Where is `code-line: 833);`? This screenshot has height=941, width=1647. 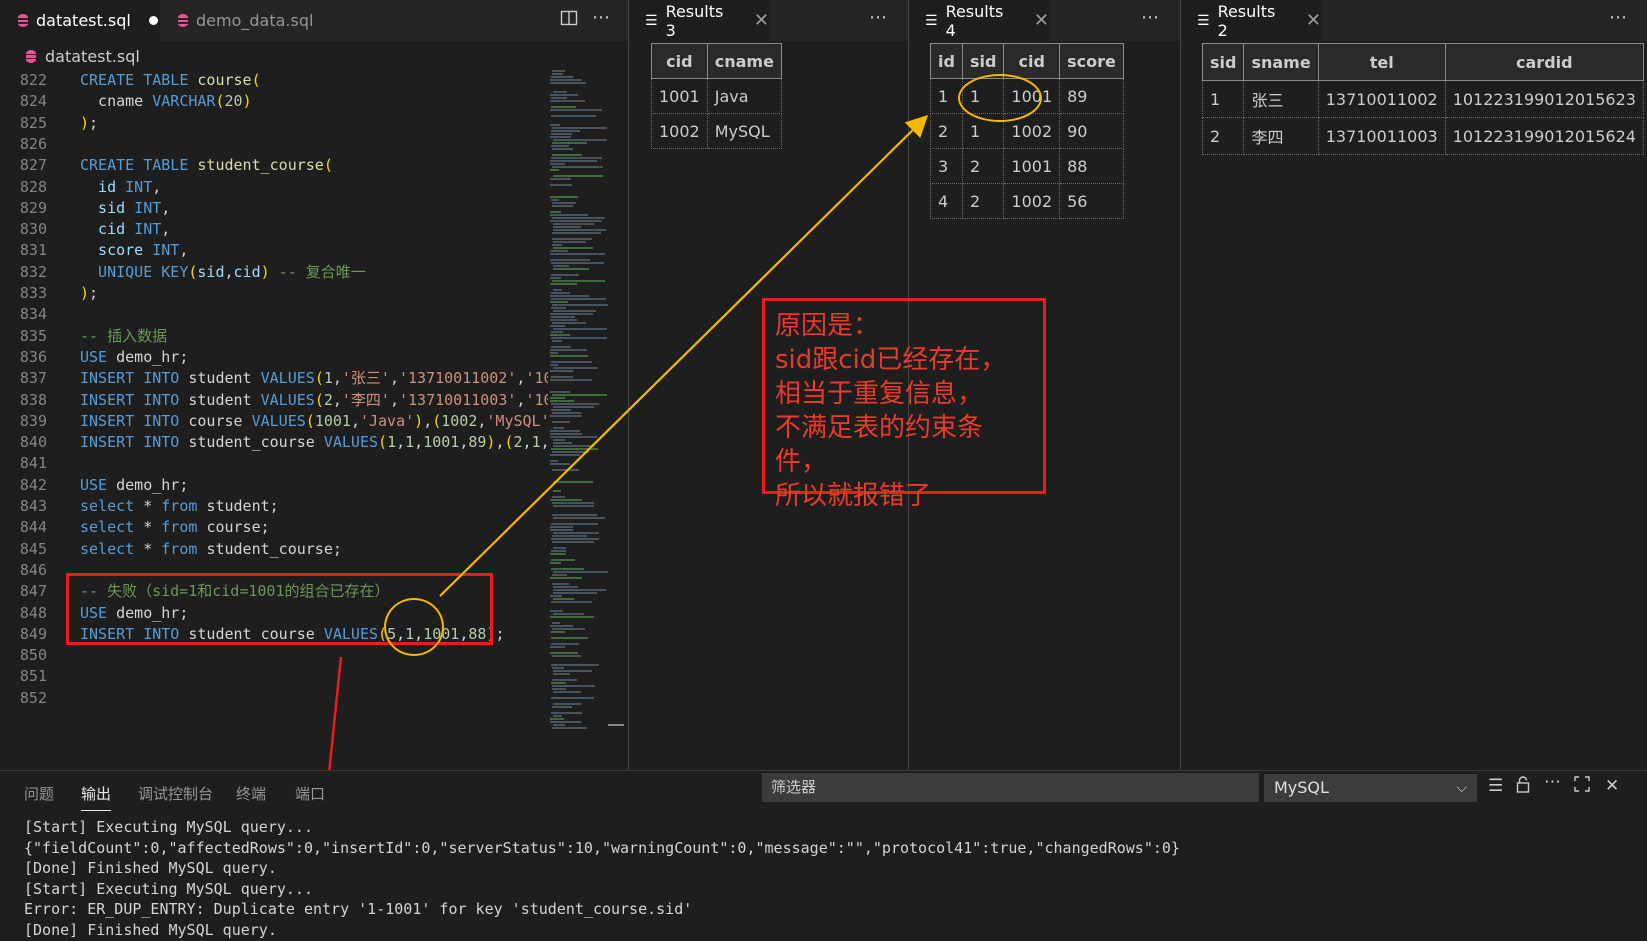
code-line: 833); is located at coordinates (274, 293).